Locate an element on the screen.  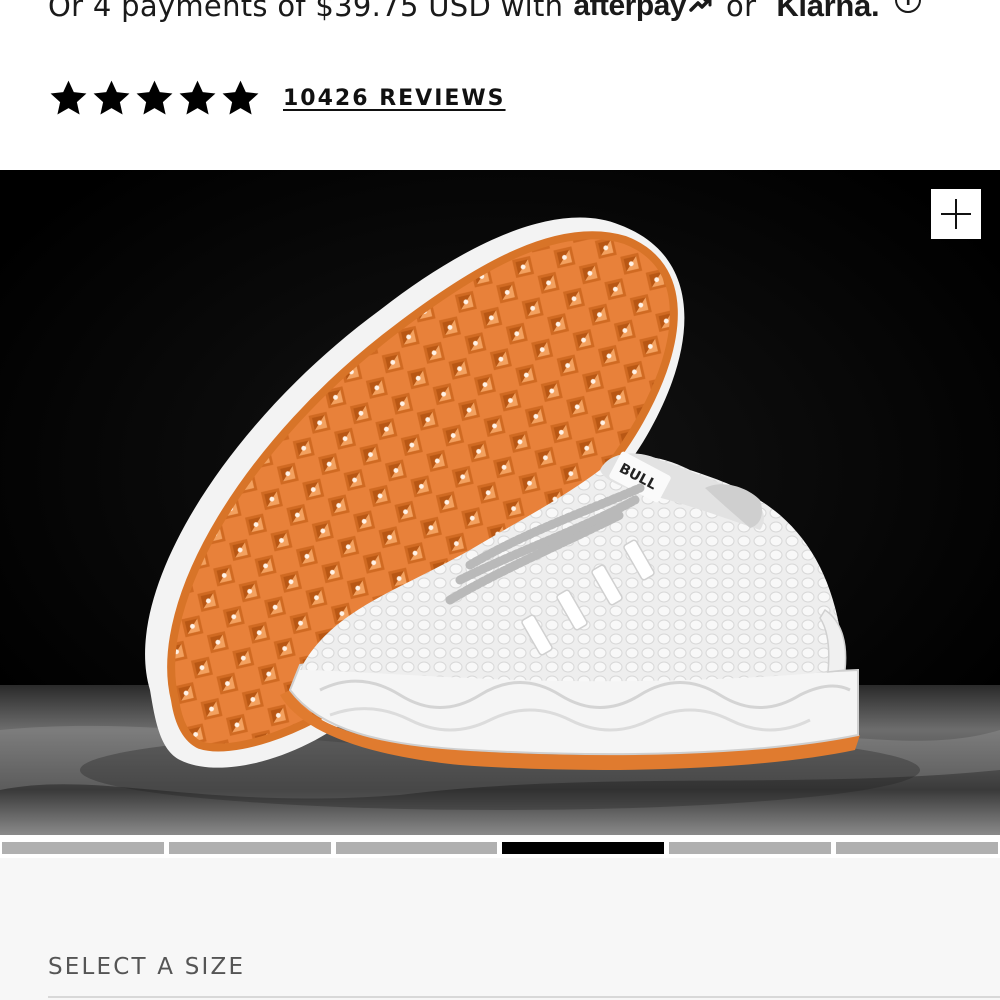
divider is located at coordinates (524, 997).